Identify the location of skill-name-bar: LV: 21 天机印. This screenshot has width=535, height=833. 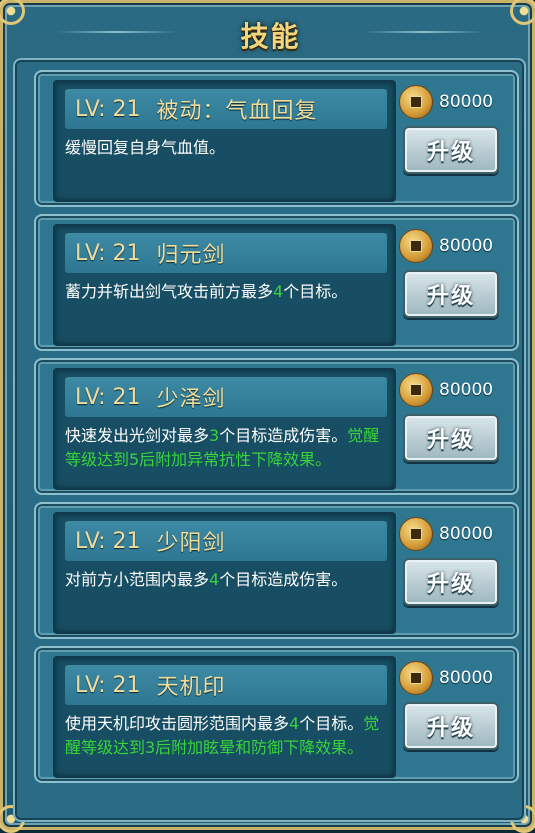
(226, 685).